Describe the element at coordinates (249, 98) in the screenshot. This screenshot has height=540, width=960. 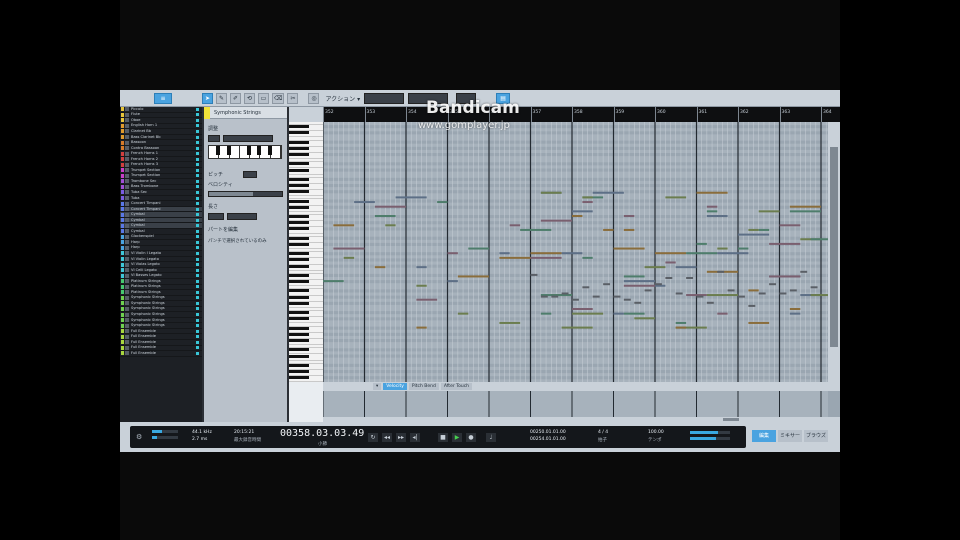
I see `undo-tool-button: ⟲` at that location.